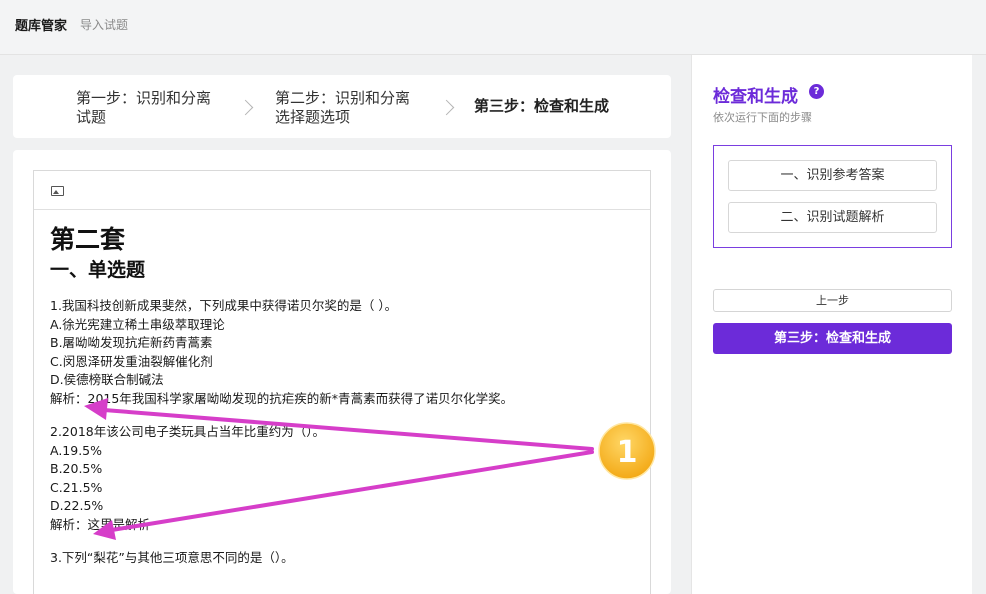 This screenshot has height=594, width=986. Describe the element at coordinates (100, 524) in the screenshot. I see `explanation: 解析：这里是解析` at that location.